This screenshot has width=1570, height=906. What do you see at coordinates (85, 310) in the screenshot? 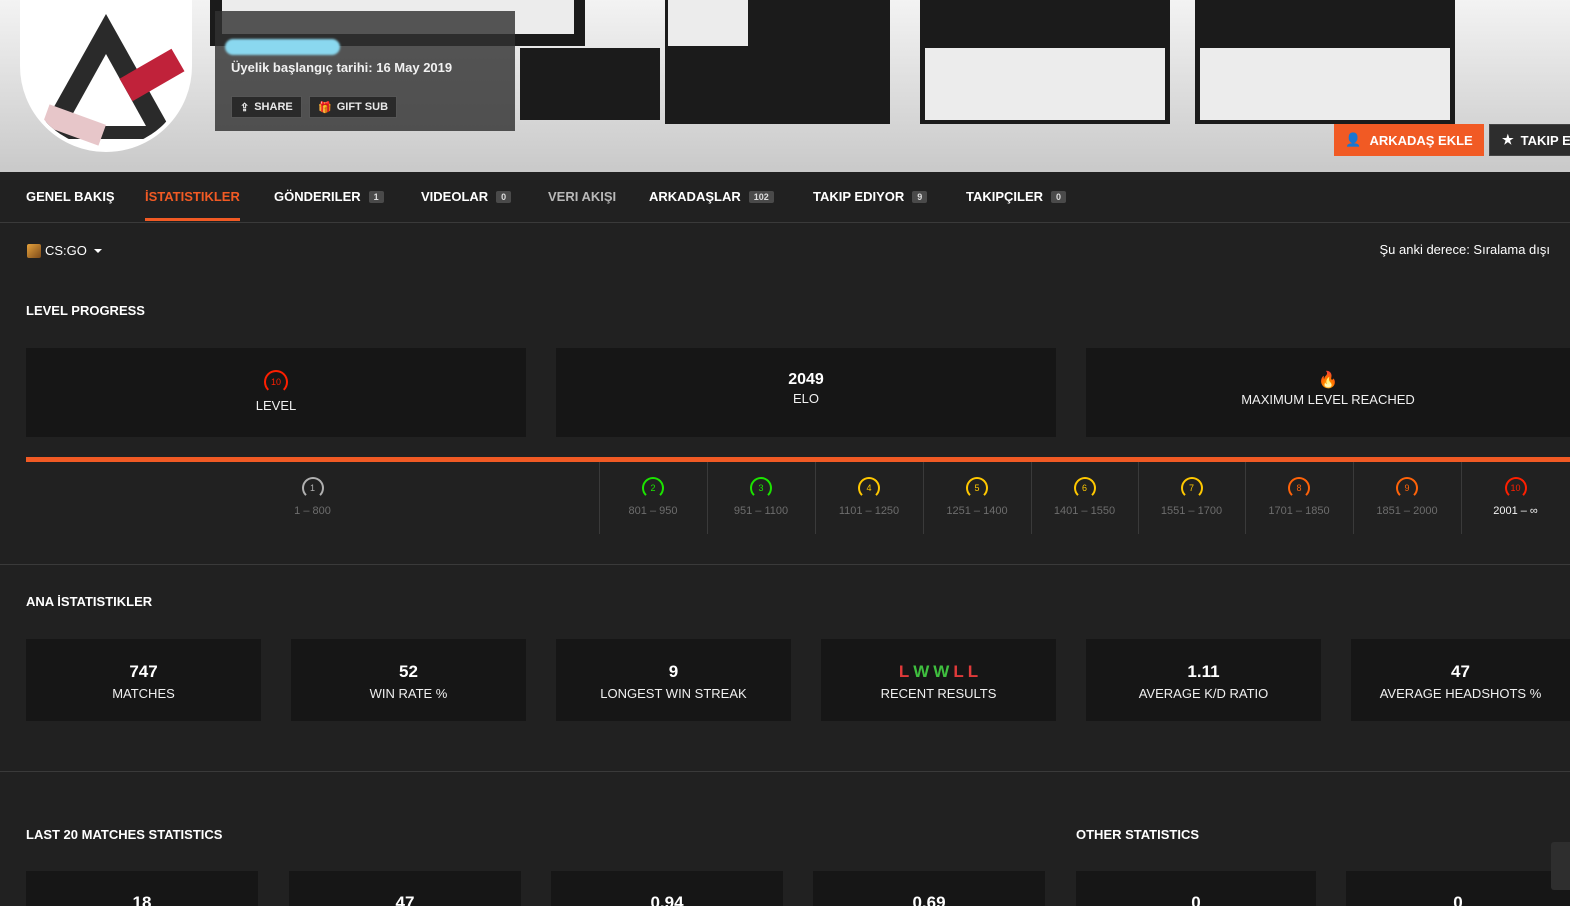
I see `section-title-level-progress: LEVEL PROGRESS` at bounding box center [85, 310].